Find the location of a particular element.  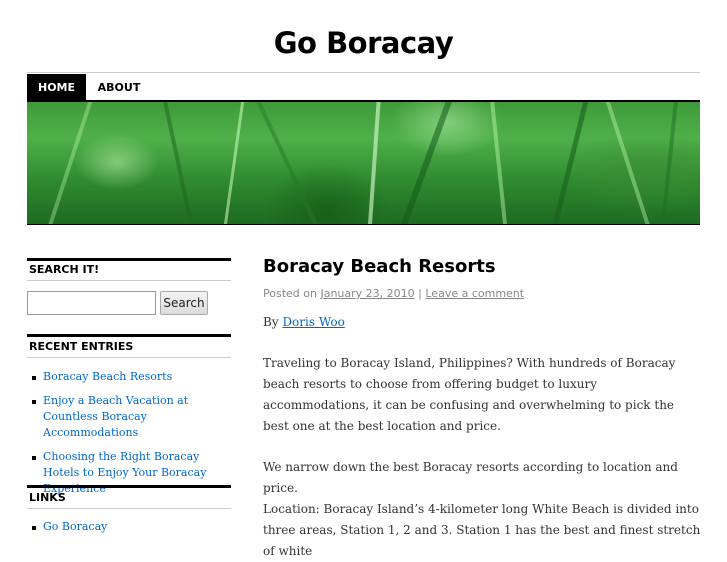

link-item: Go Boracay is located at coordinates (129, 527).